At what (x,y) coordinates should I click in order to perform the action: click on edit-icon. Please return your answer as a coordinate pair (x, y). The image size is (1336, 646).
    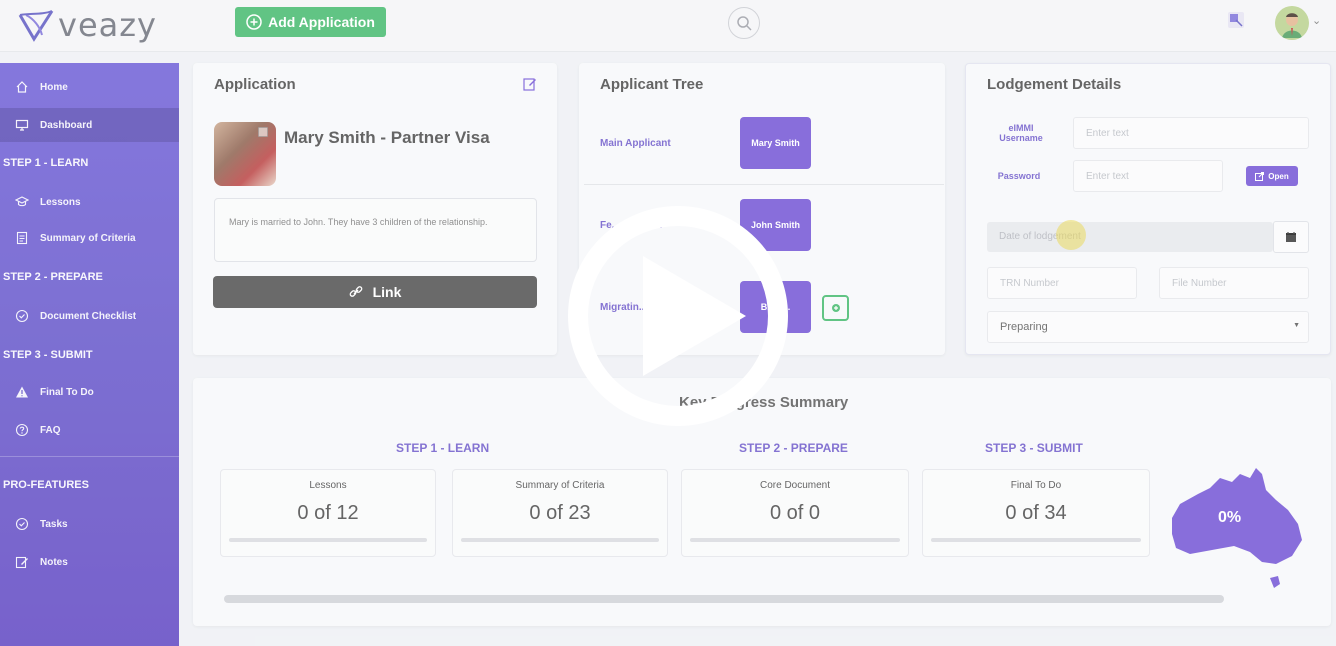
    Looking at the image, I should click on (530, 86).